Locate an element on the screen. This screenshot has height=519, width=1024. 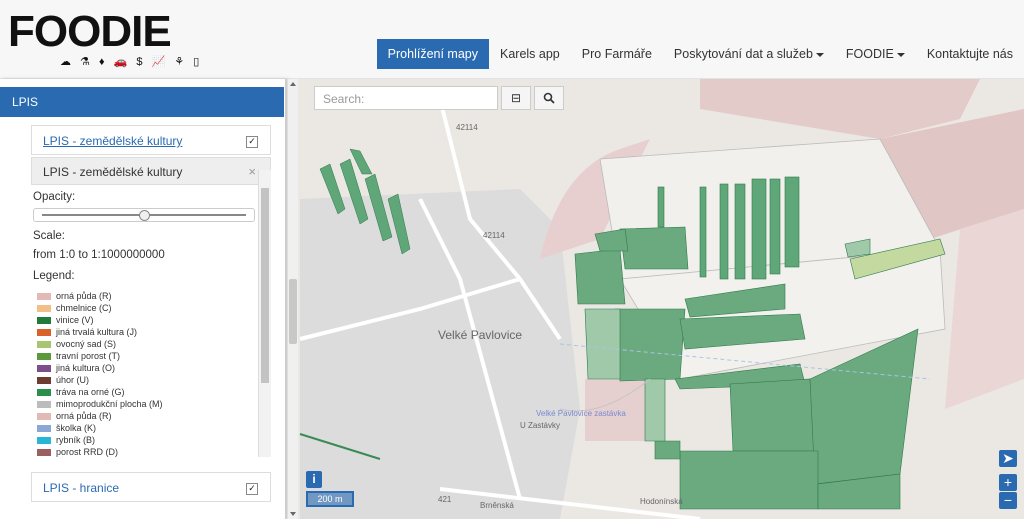
layers-icon: ⊟ is located at coordinates (516, 98).